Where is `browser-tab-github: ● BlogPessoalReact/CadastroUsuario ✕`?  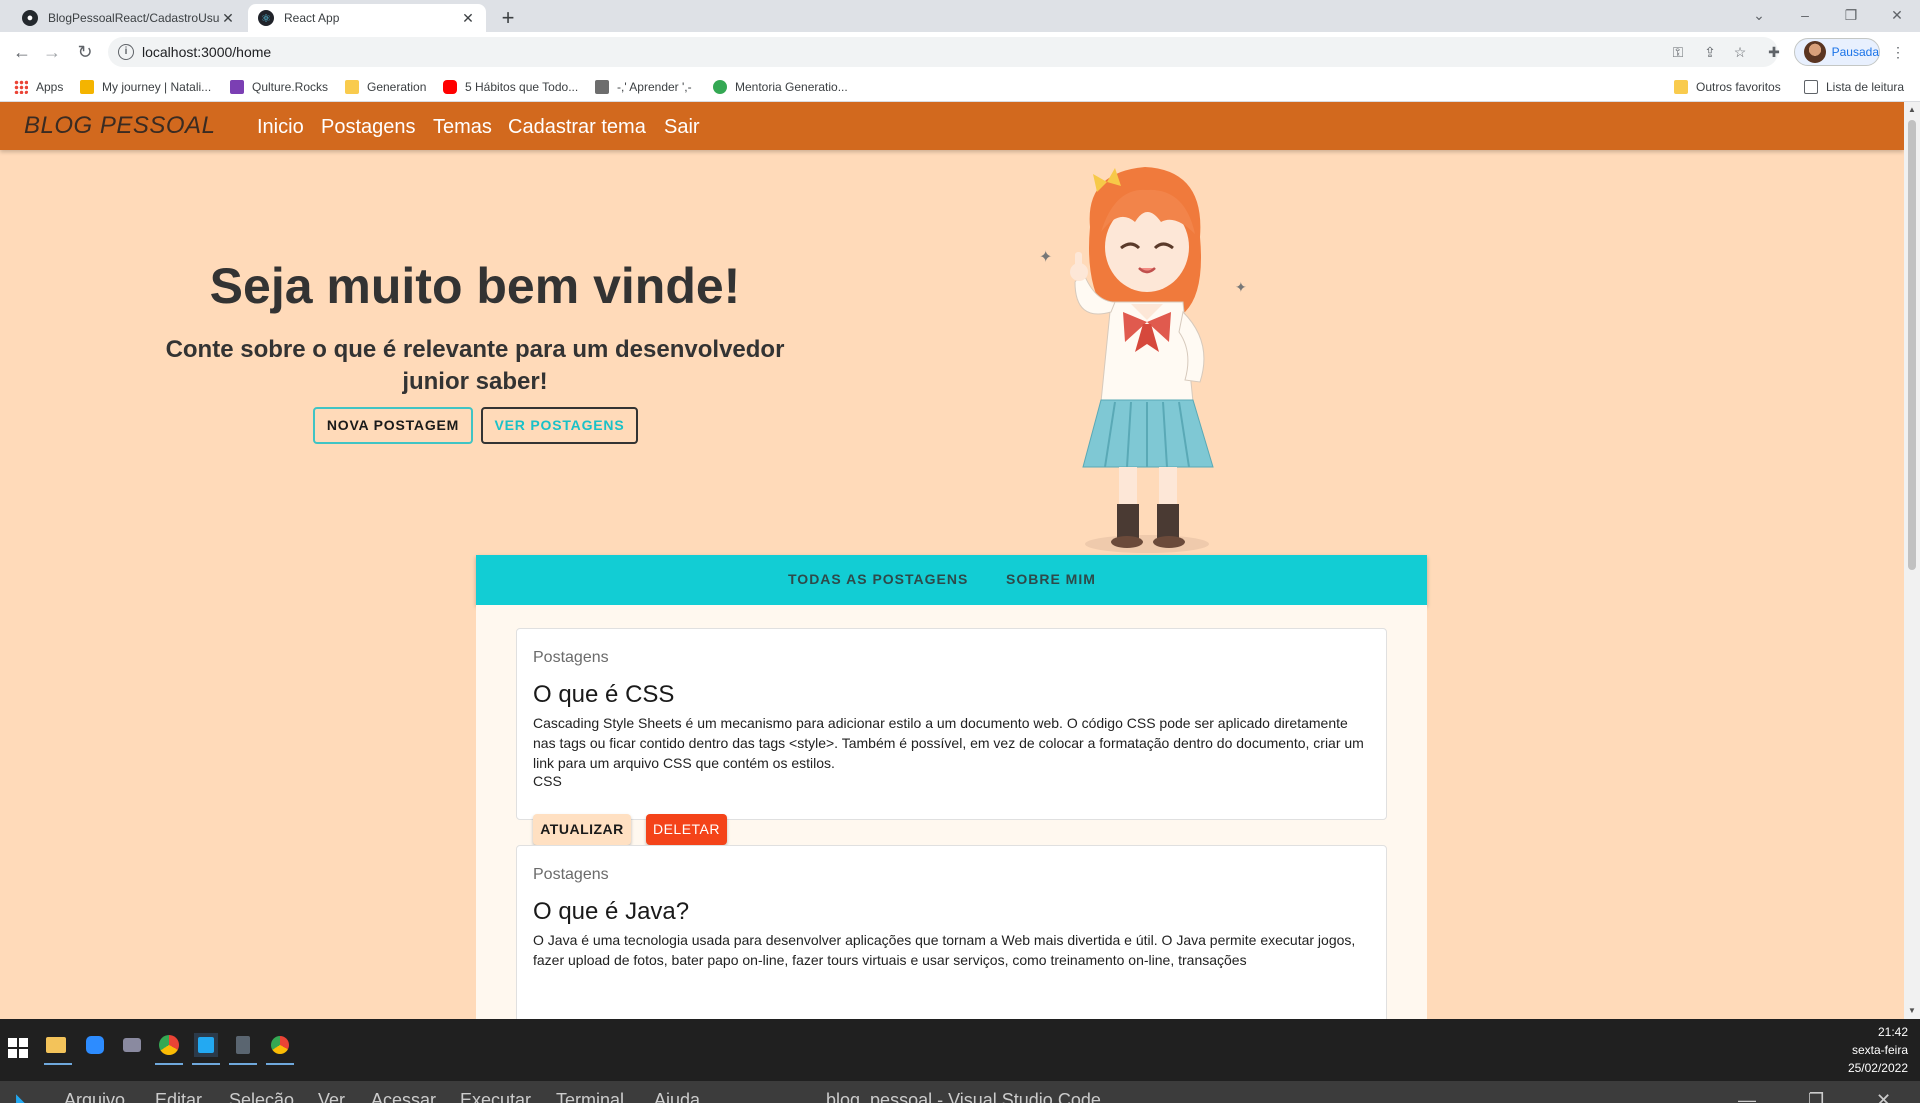 browser-tab-github: ● BlogPessoalReact/CadastroUsuario ✕ is located at coordinates (129, 18).